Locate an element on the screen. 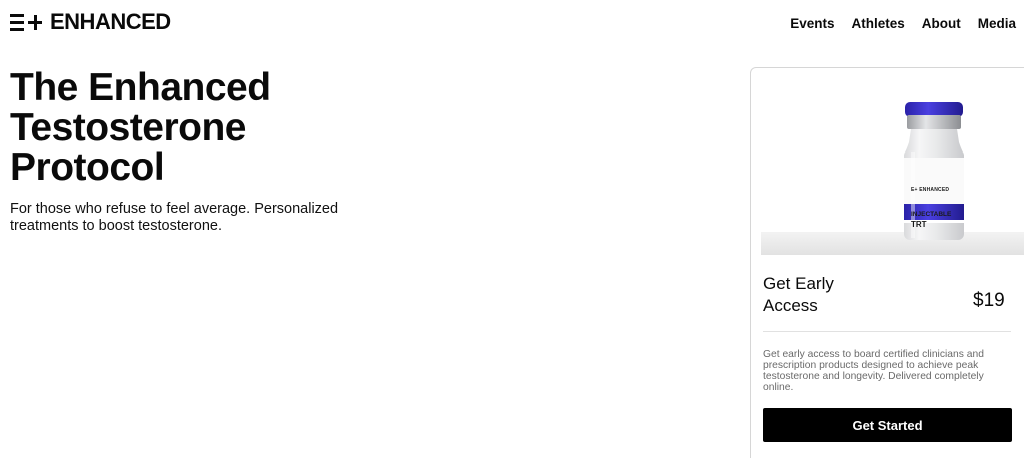 The height and width of the screenshot is (458, 1024). logo-text: ENHANCED is located at coordinates (110, 21).